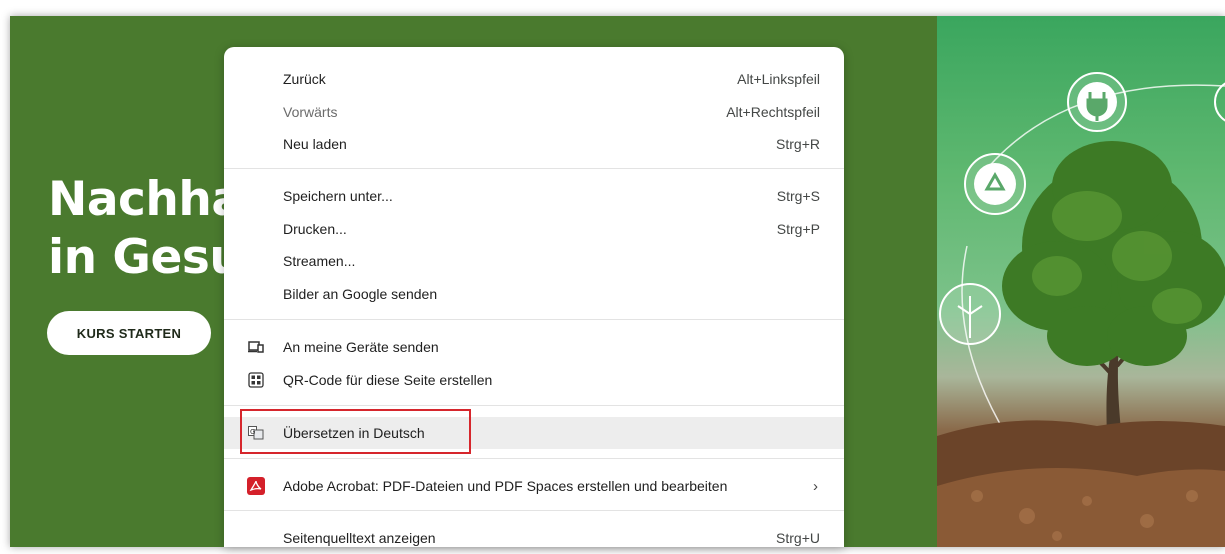 The height and width of the screenshot is (554, 1225). What do you see at coordinates (798, 144) in the screenshot?
I see `menu-item-shortcut: Strg+R` at bounding box center [798, 144].